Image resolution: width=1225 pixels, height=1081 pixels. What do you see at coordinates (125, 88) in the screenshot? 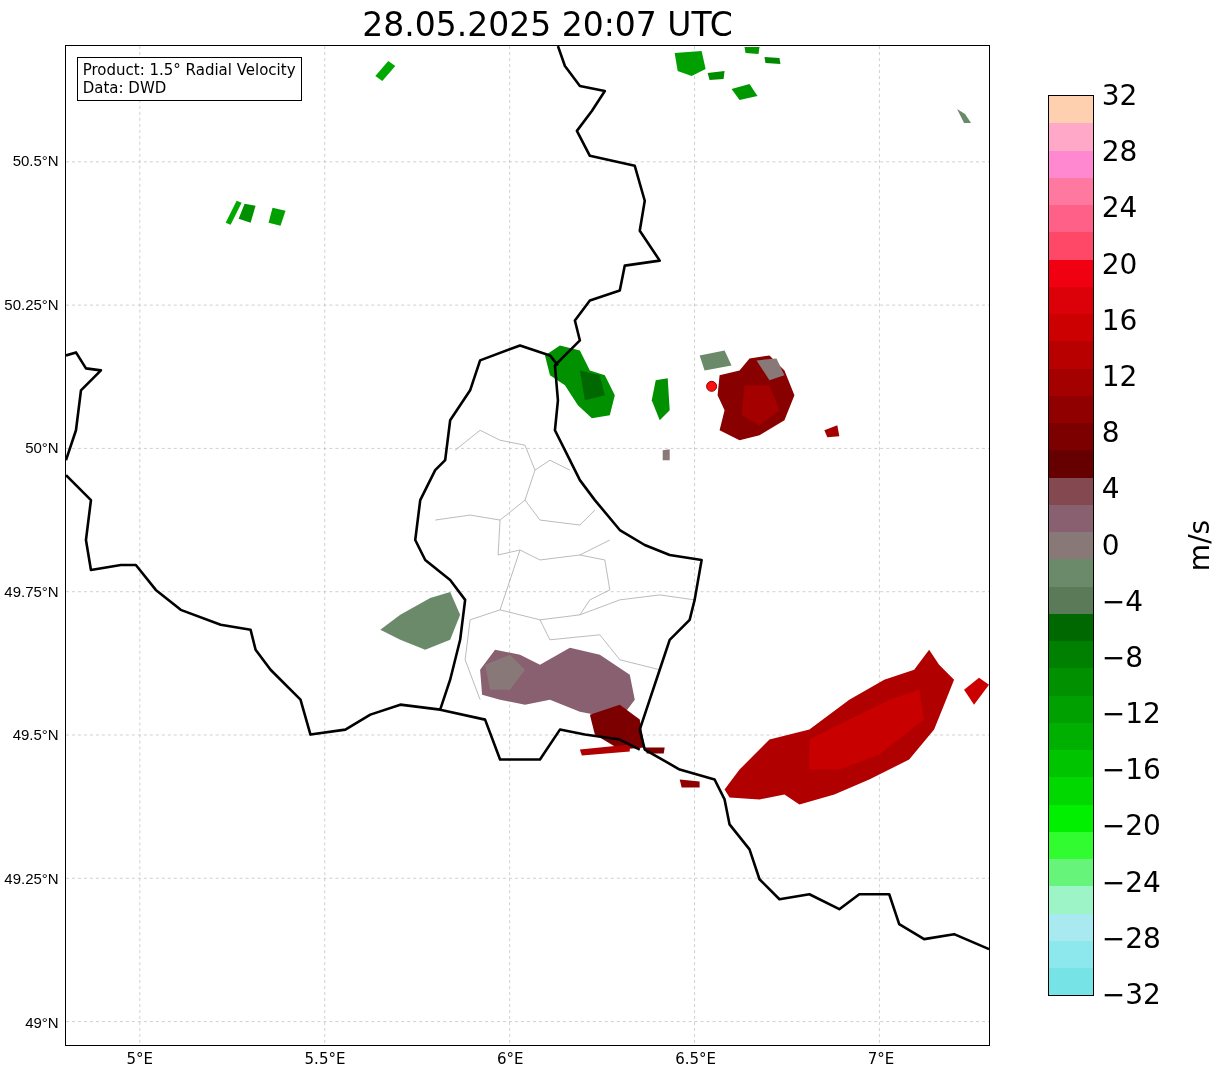
I see `legend-text: Data: DWD` at bounding box center [125, 88].